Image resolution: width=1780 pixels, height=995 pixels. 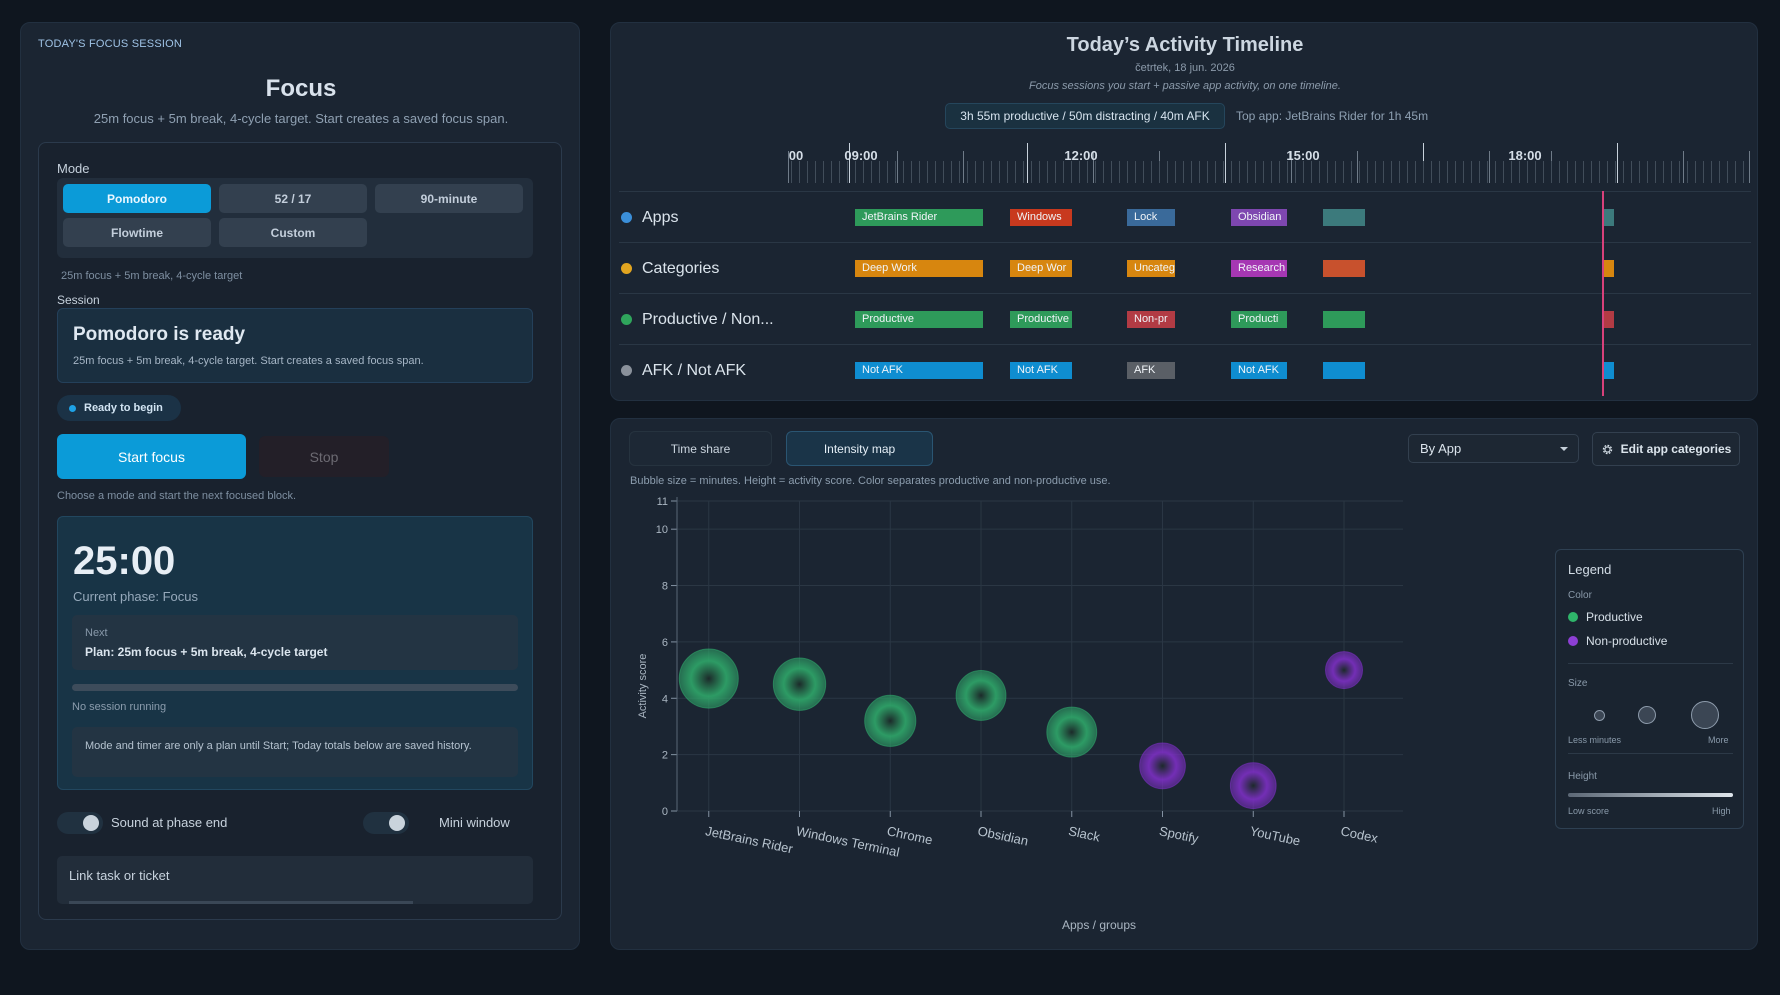 I want to click on bubble-slack, so click(x=1072, y=732).